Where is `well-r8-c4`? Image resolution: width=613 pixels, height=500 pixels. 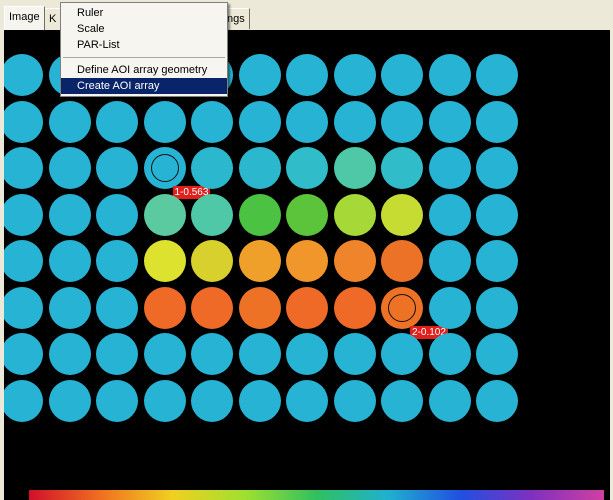
well-r8-c4 is located at coordinates (164, 400).